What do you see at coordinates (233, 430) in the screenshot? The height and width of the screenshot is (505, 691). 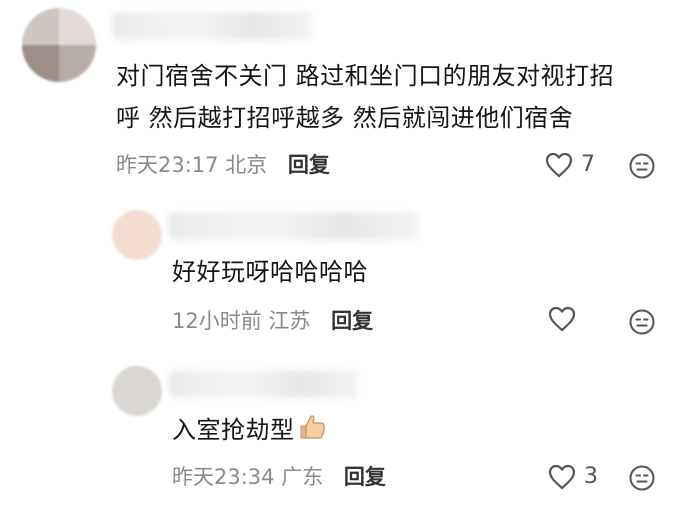 I see `comment-text-body: 入室抢劫型` at bounding box center [233, 430].